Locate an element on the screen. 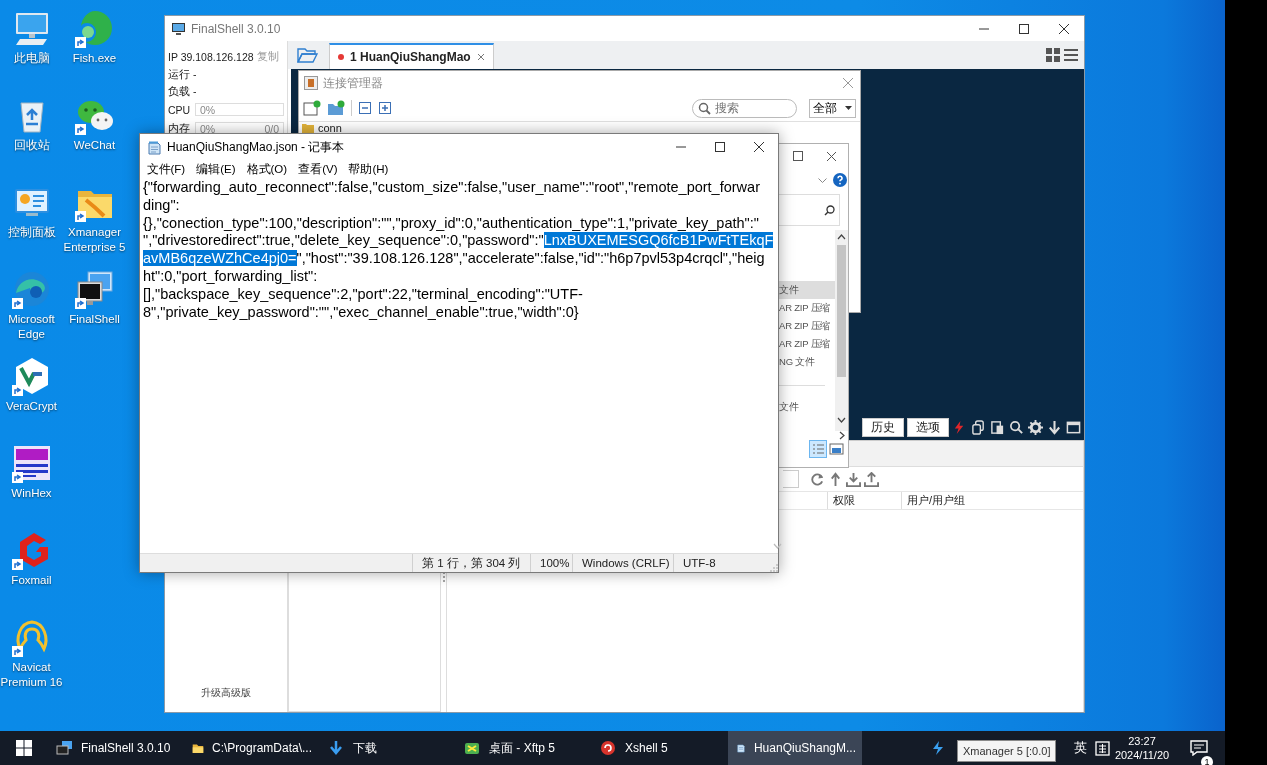 This screenshot has width=1267, height=765. new-folder-icon is located at coordinates (336, 108).